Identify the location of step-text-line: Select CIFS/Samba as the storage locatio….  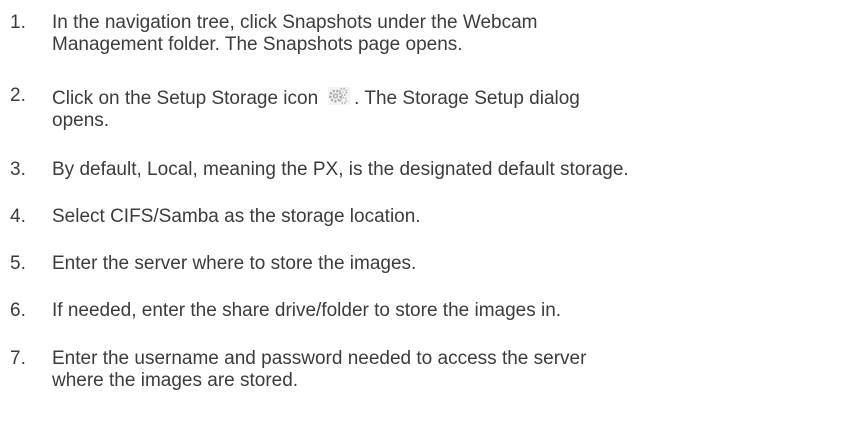
(236, 216).